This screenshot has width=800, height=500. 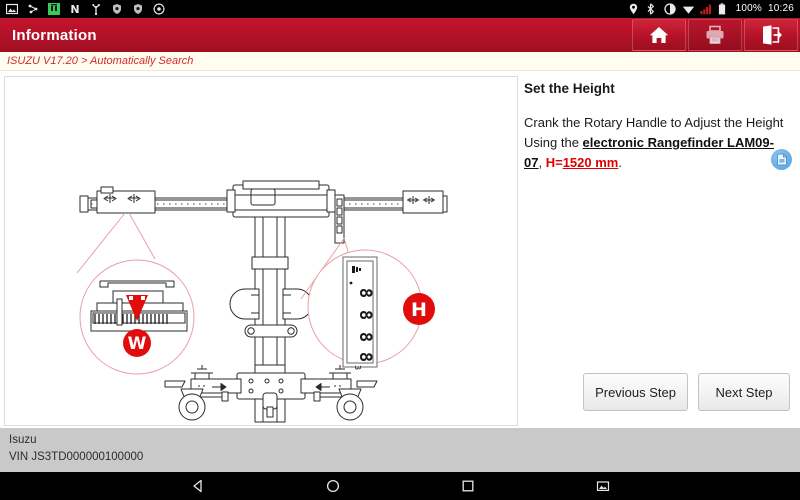 What do you see at coordinates (634, 9) in the screenshot?
I see `location-pin-icon` at bounding box center [634, 9].